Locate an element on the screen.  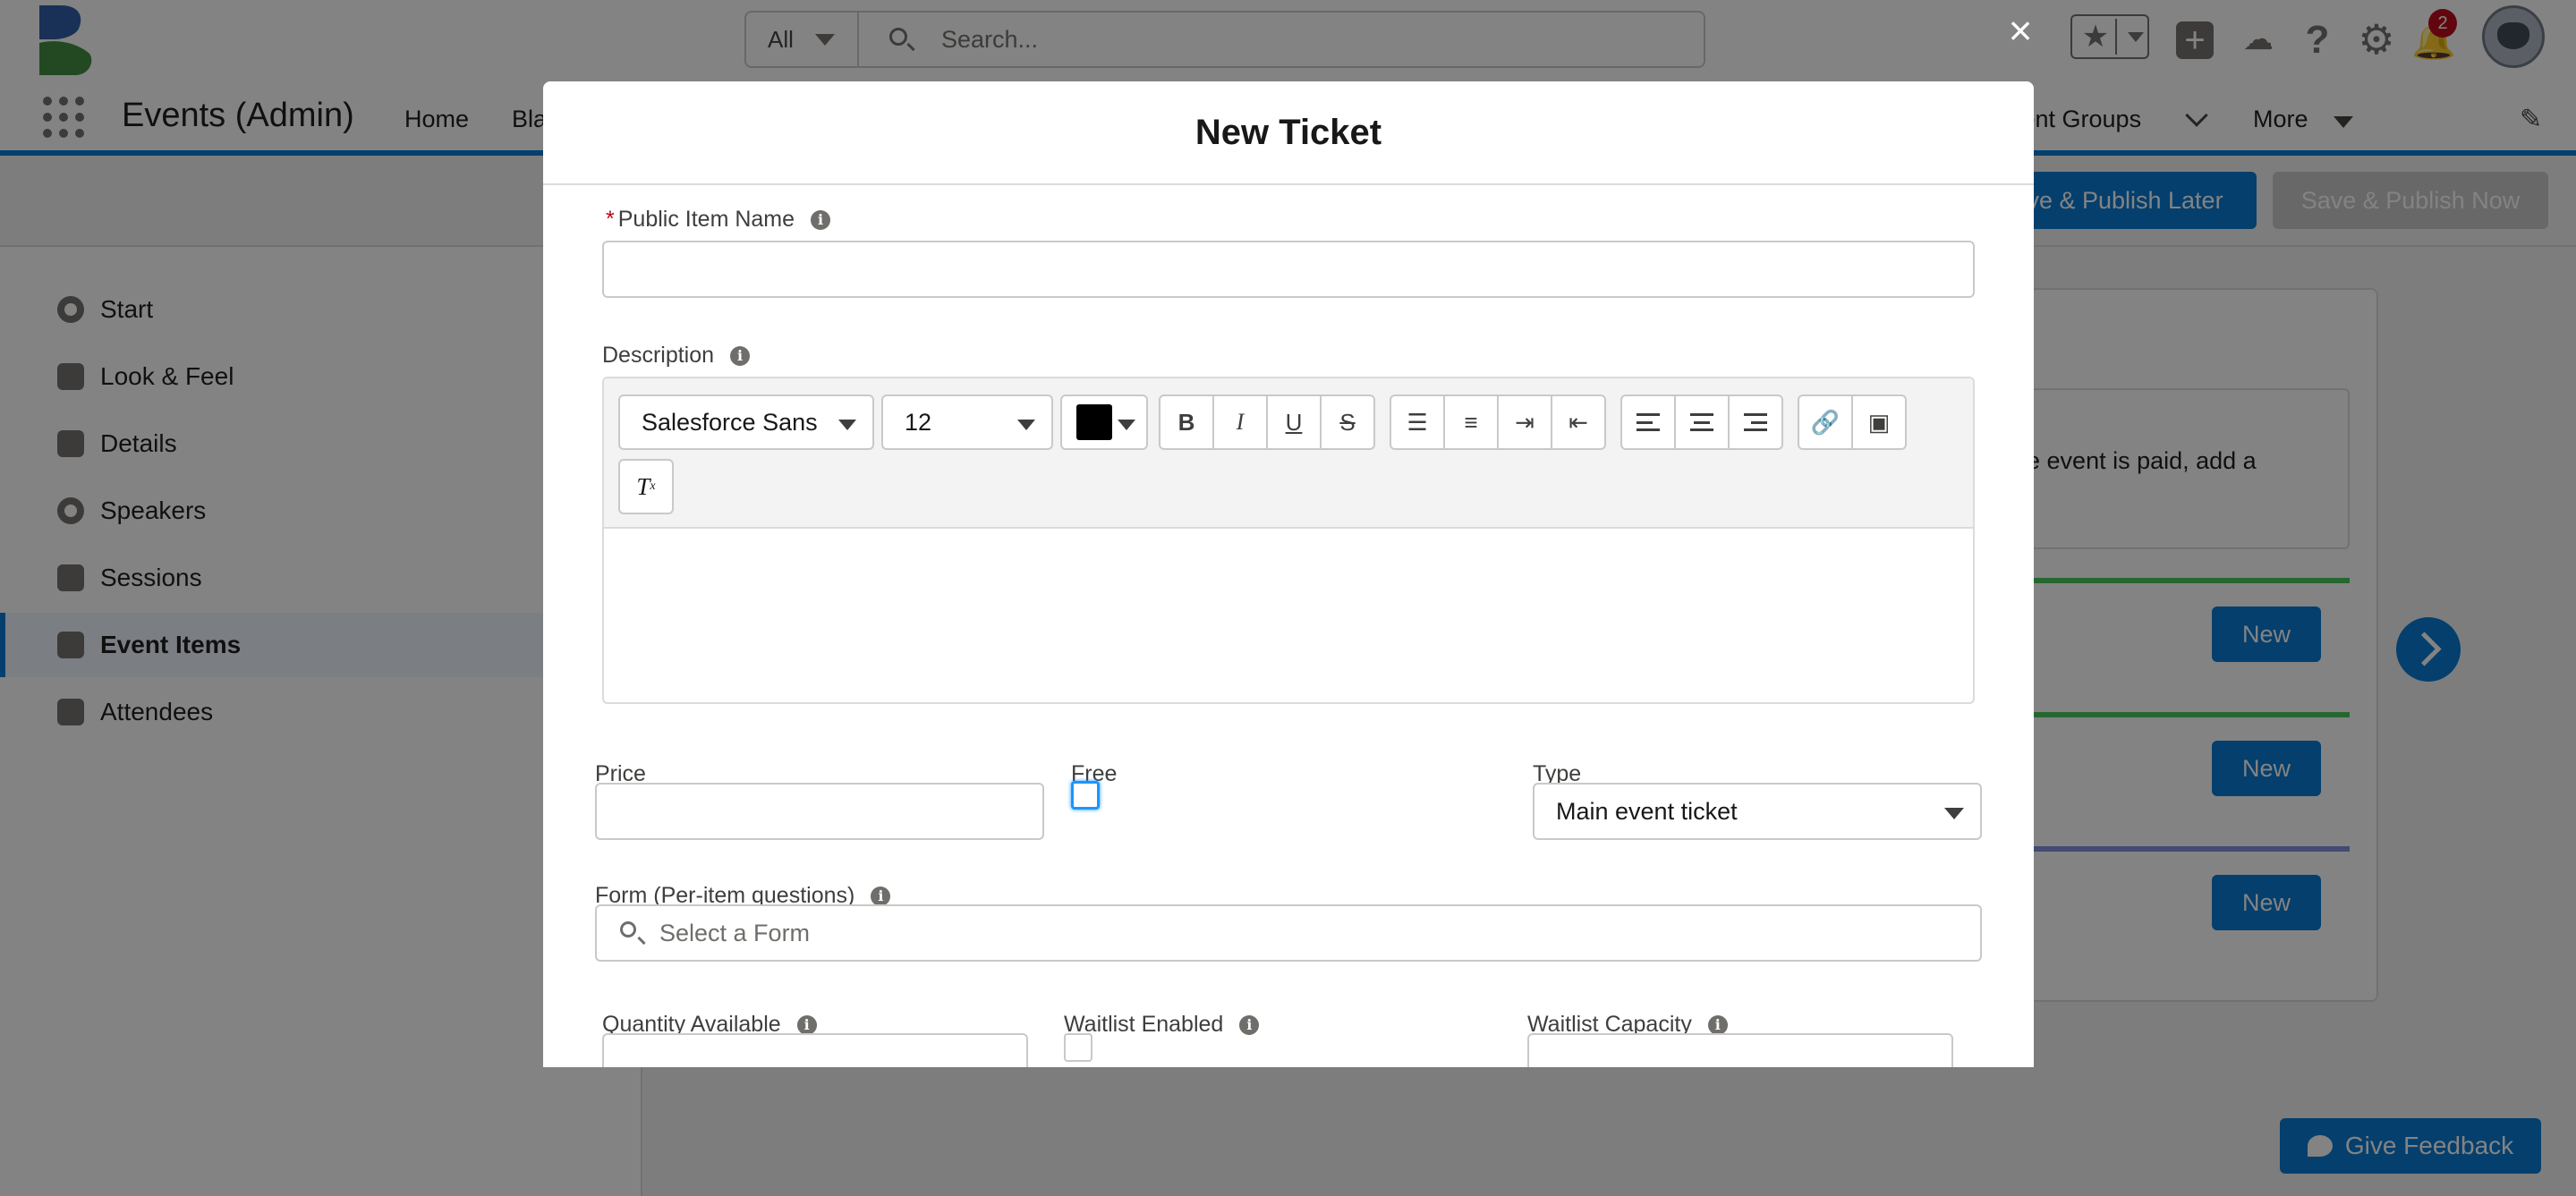
waitlist-enabled-label: Waitlist Enabled i is located at coordinates (1162, 1025).